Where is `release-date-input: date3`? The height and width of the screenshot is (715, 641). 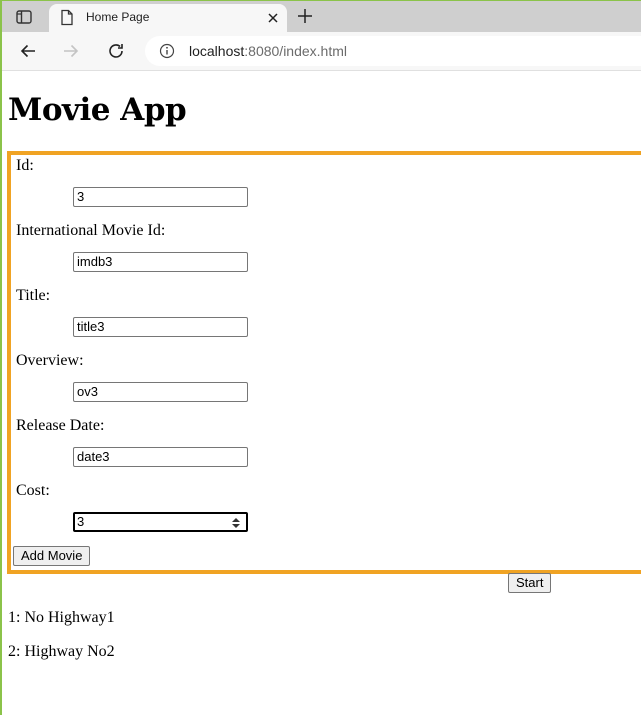
release-date-input: date3 is located at coordinates (160, 457).